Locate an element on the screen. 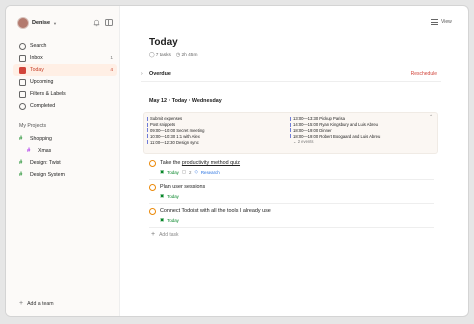 The width and height of the screenshot is (474, 324). user-name: Denise is located at coordinates (41, 23).